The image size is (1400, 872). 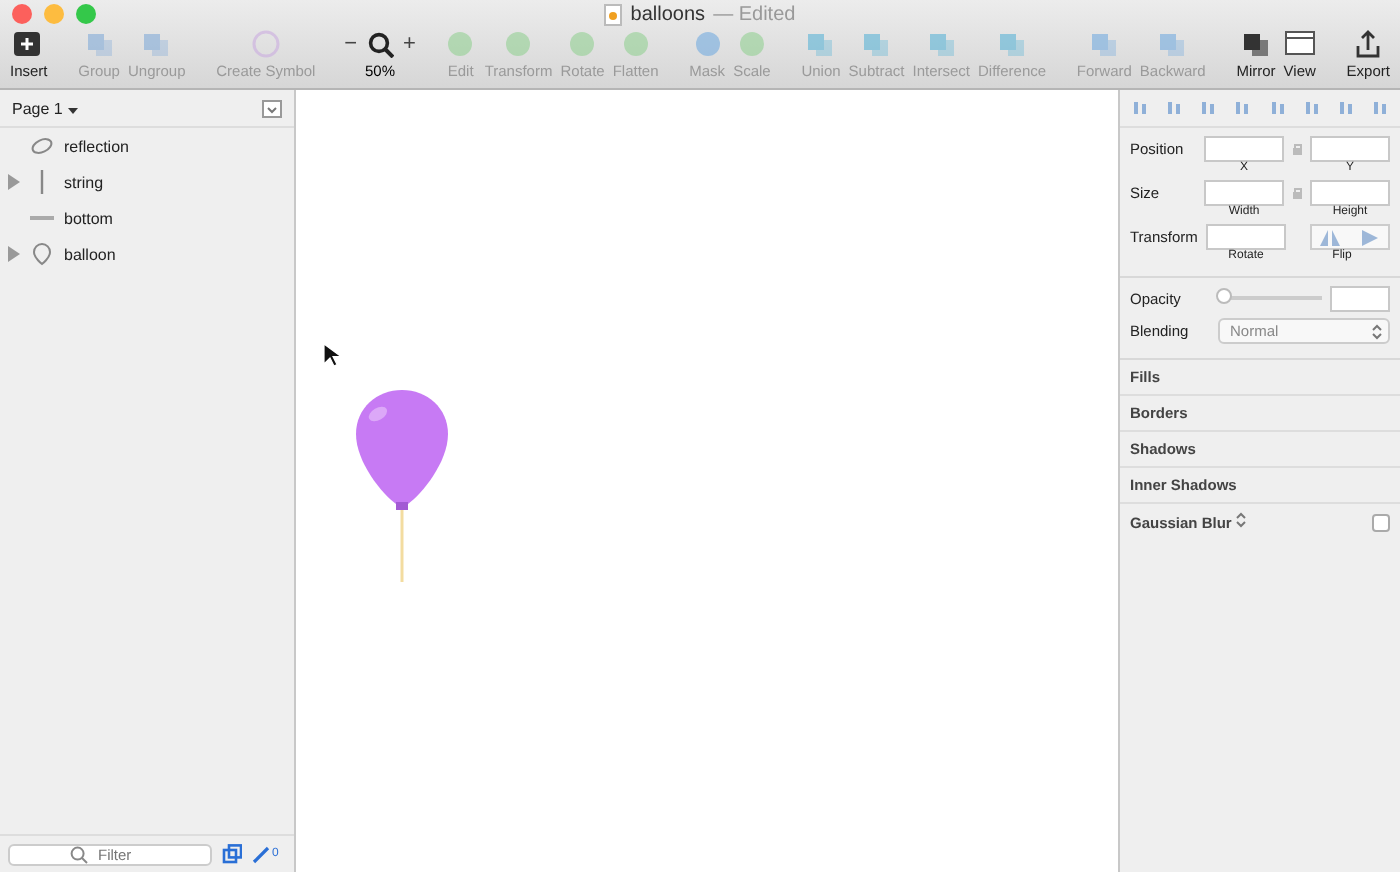 I want to click on layer-item: string, so click(x=147, y=182).